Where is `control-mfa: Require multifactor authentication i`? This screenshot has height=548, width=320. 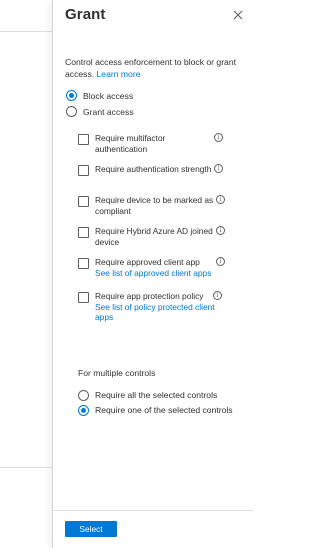
control-mfa: Require multifactor authentication i is located at coordinates (163, 144).